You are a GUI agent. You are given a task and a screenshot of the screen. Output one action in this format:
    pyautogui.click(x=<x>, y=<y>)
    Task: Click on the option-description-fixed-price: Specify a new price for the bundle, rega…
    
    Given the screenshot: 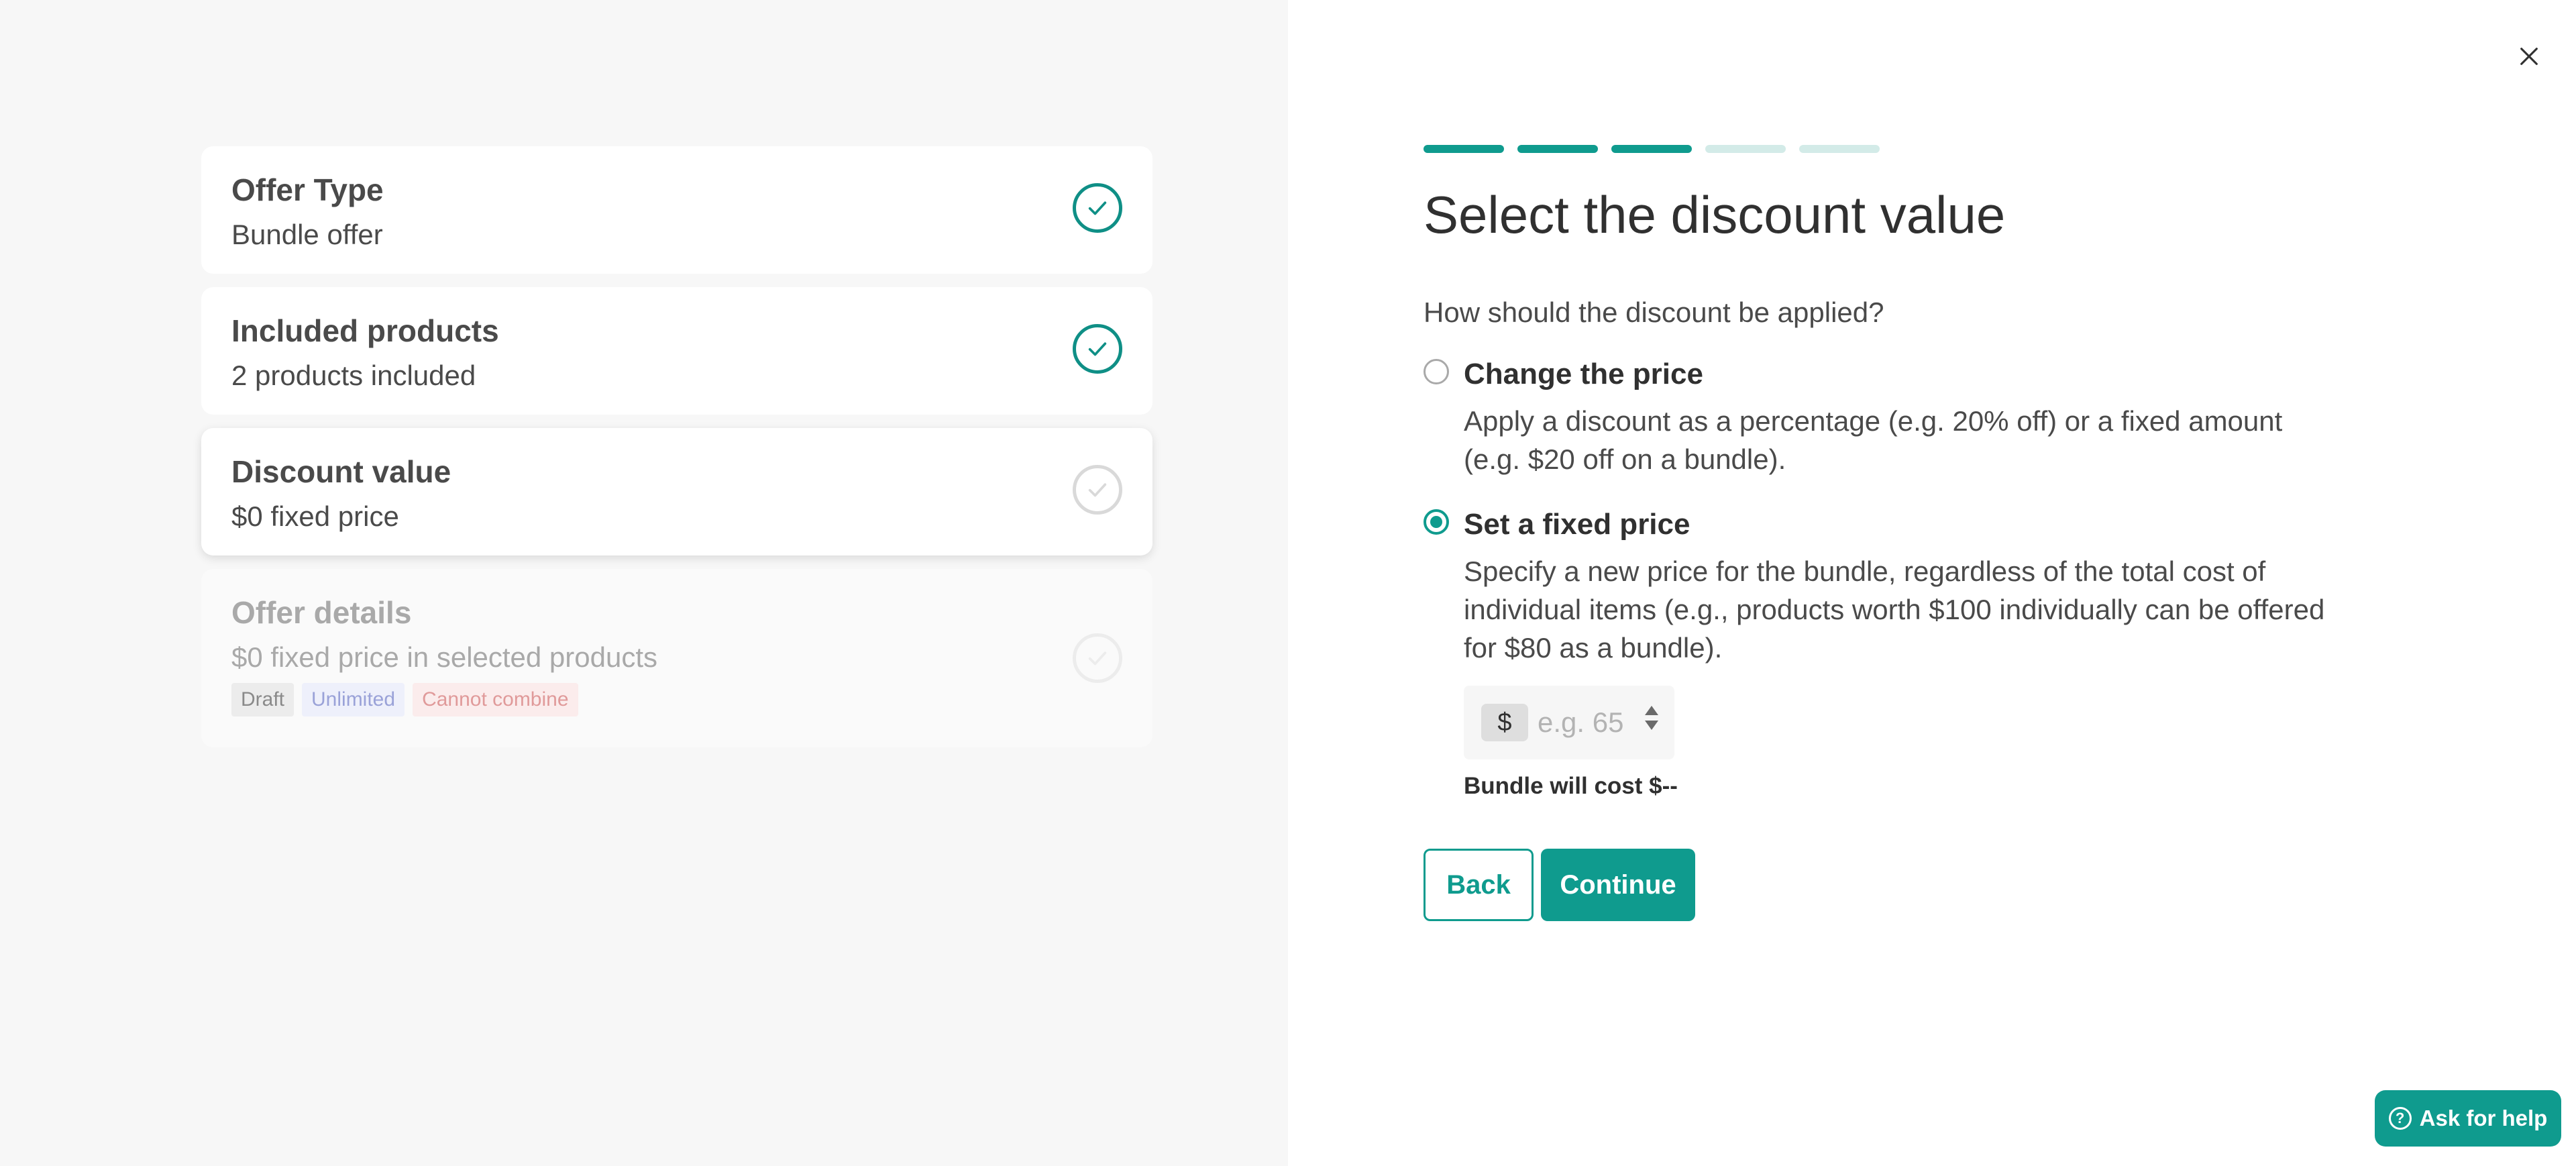 What is the action you would take?
    pyautogui.click(x=1894, y=609)
    